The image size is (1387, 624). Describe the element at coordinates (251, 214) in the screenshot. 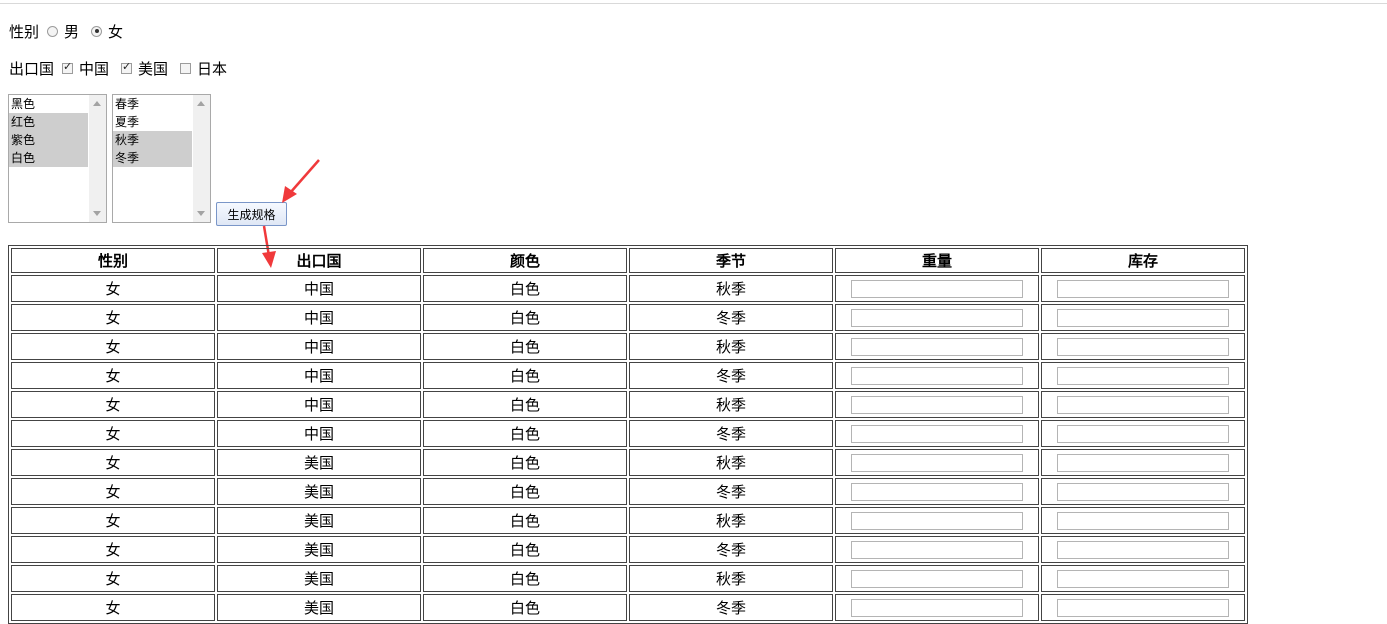

I see `generate-spec-button: 生成规格` at that location.